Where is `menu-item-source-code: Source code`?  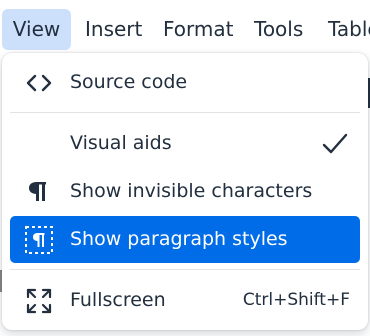 menu-item-source-code: Source code is located at coordinates (185, 82).